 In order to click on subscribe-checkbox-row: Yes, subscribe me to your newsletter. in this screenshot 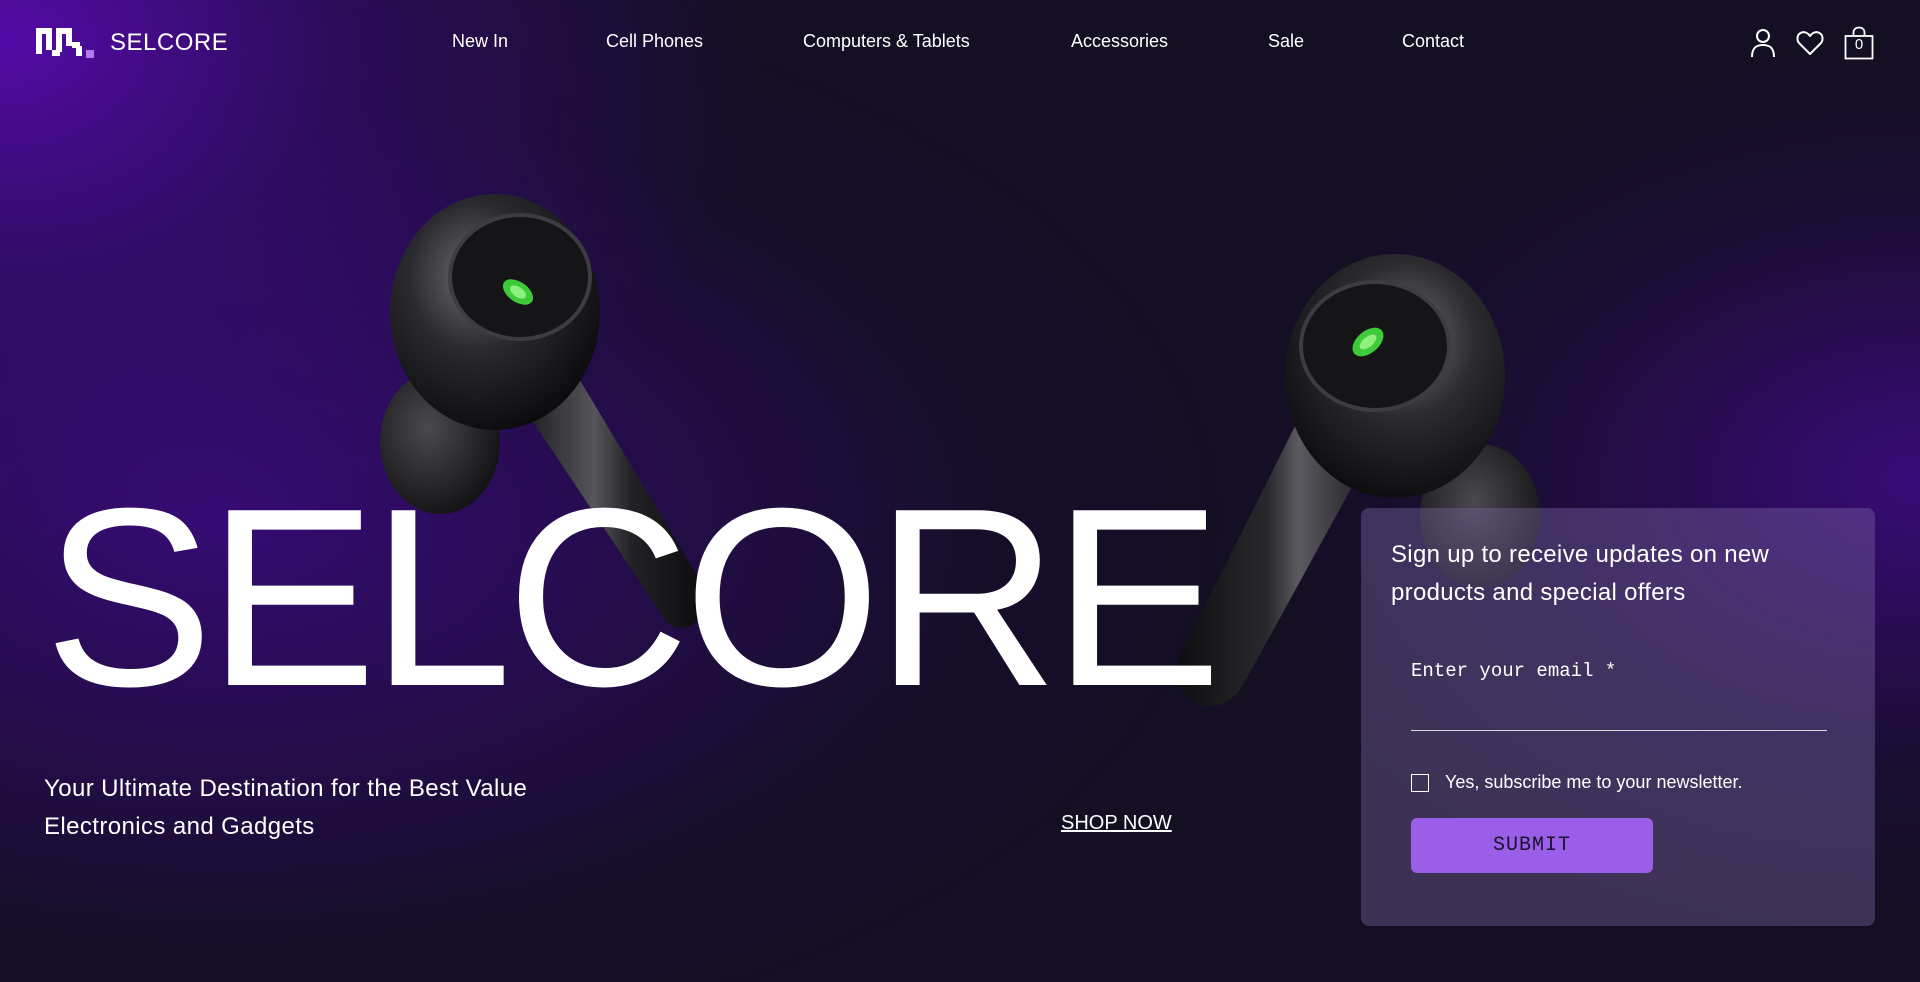, I will do `click(1576, 782)`.